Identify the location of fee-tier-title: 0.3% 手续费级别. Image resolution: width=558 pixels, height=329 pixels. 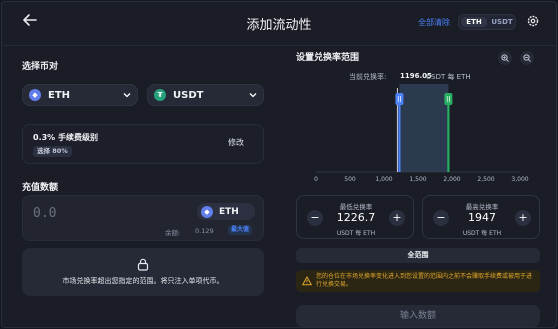
(65, 137).